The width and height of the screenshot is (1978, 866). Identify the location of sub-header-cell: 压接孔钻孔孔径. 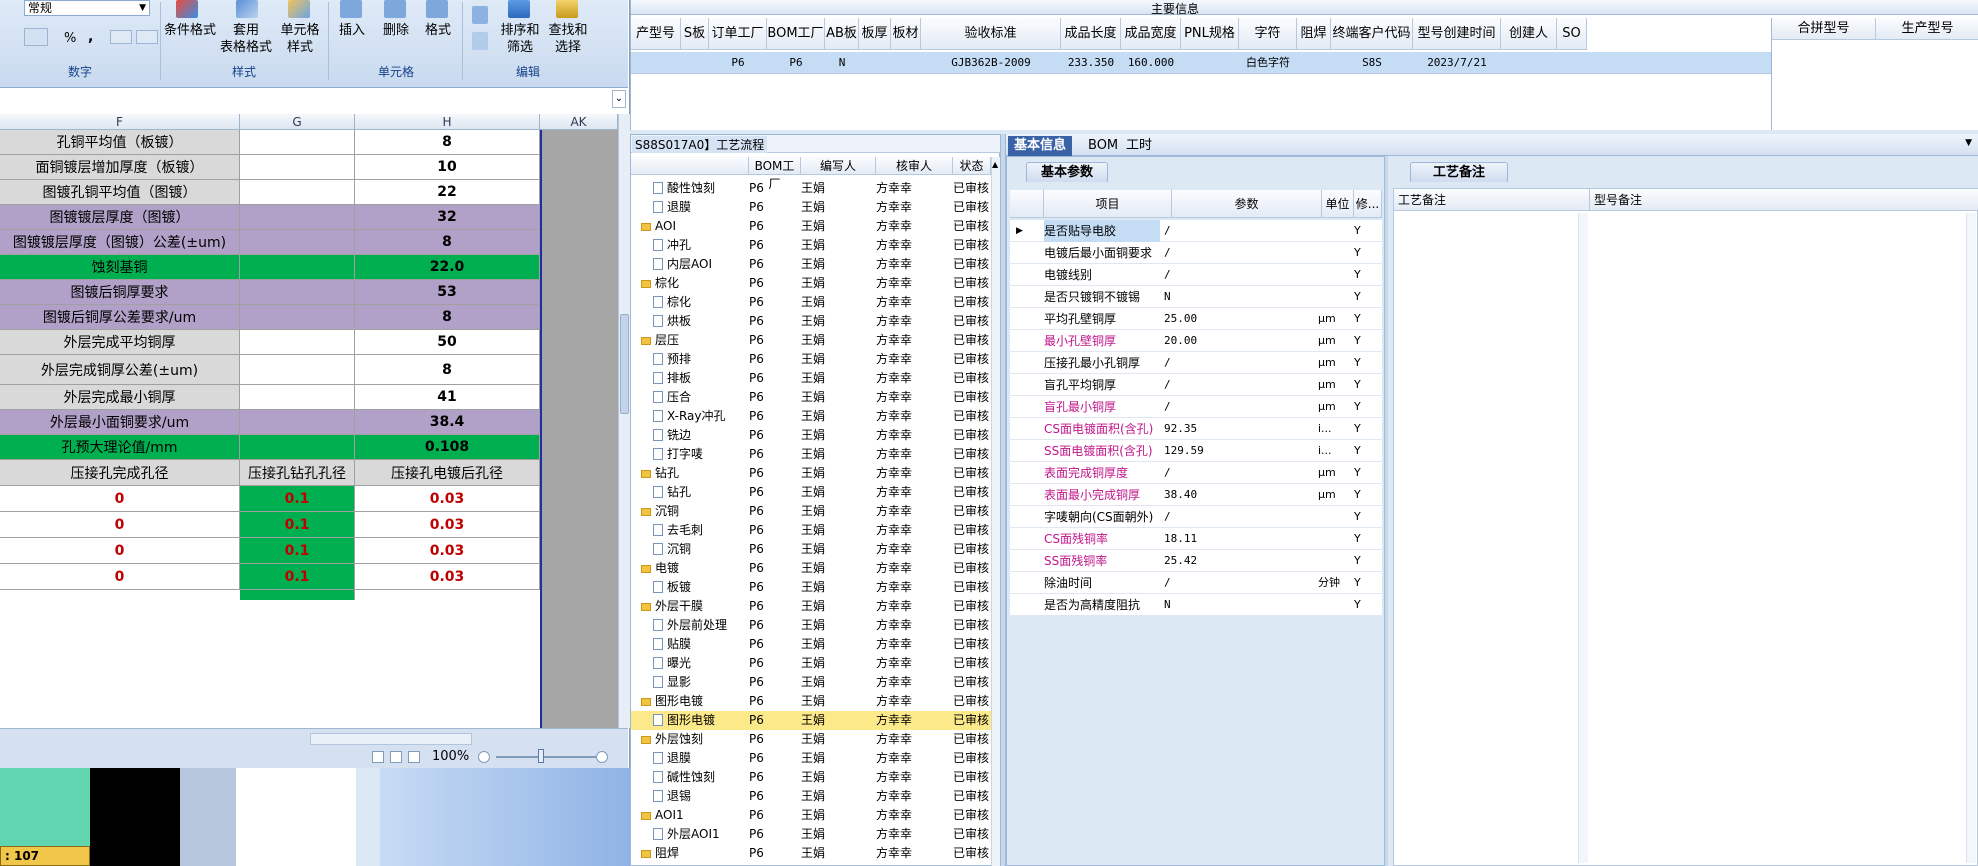
(297, 472).